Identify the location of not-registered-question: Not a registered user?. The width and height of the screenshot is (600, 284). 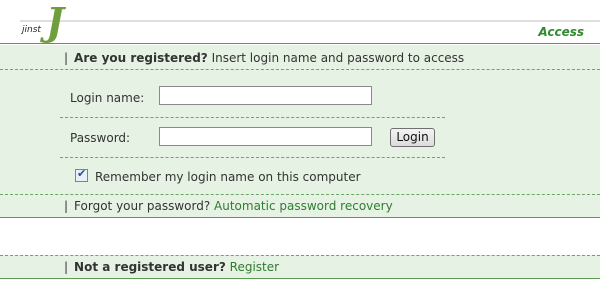
(150, 267).